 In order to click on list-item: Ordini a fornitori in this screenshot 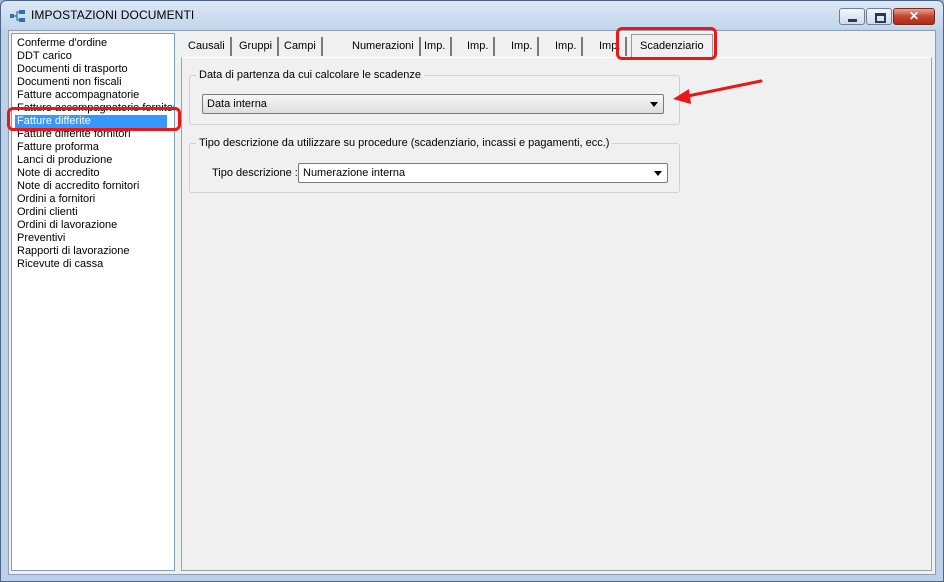, I will do `click(55, 199)`.